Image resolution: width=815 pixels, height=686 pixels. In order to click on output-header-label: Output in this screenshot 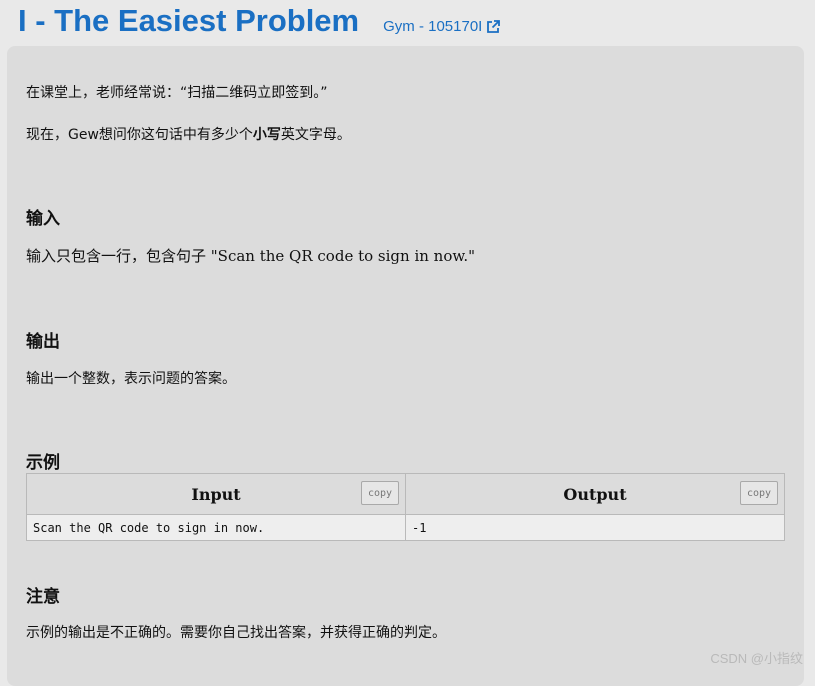, I will do `click(595, 494)`.